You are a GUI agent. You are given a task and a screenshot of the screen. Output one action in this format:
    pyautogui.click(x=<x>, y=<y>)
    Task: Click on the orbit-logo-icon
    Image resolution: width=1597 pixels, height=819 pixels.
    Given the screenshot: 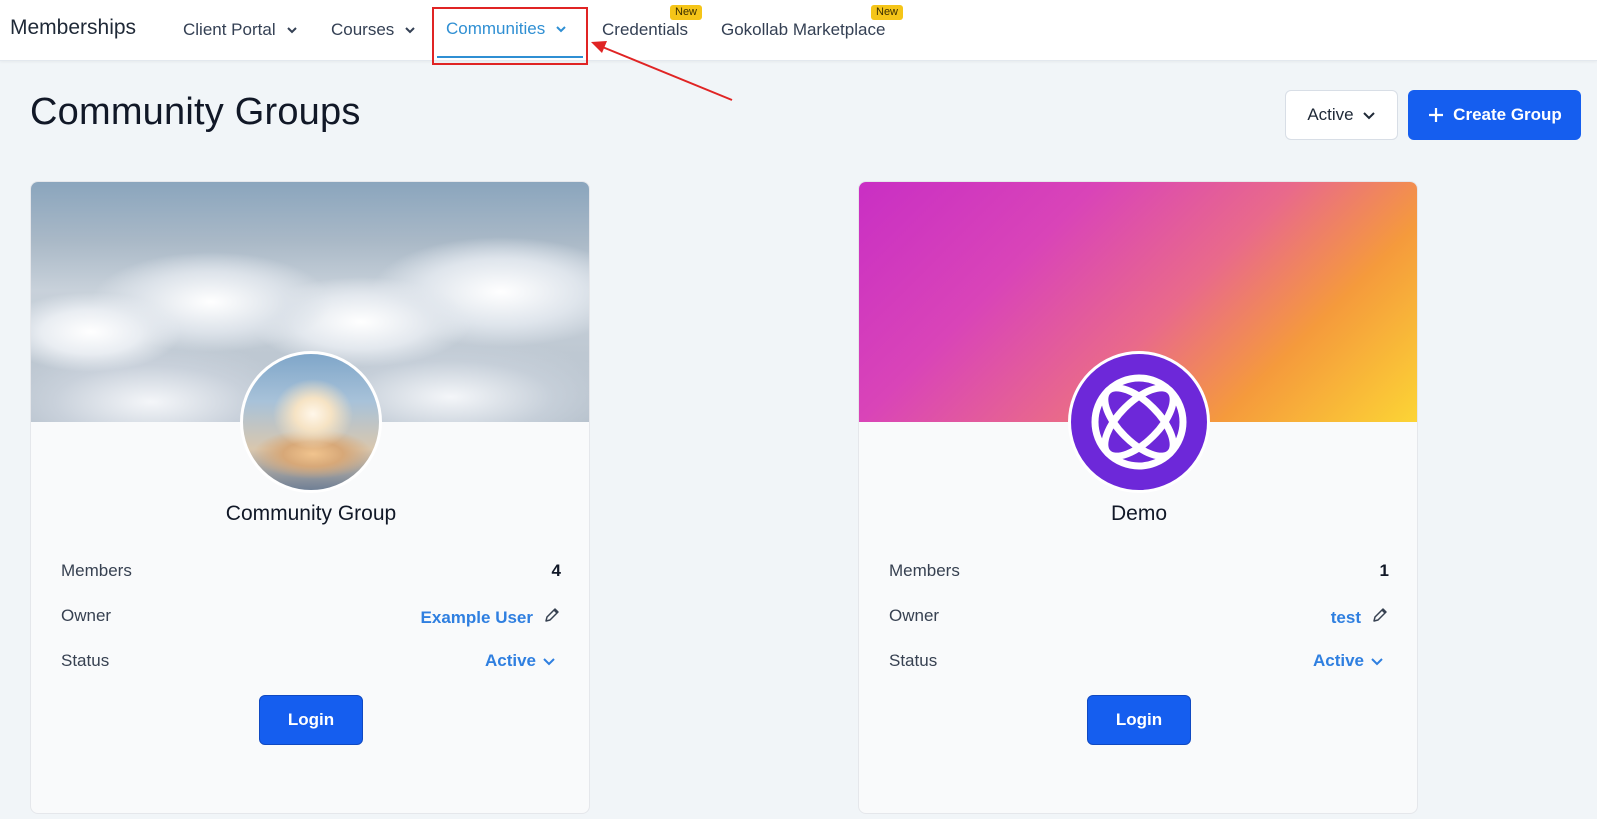 What is the action you would take?
    pyautogui.click(x=1139, y=422)
    